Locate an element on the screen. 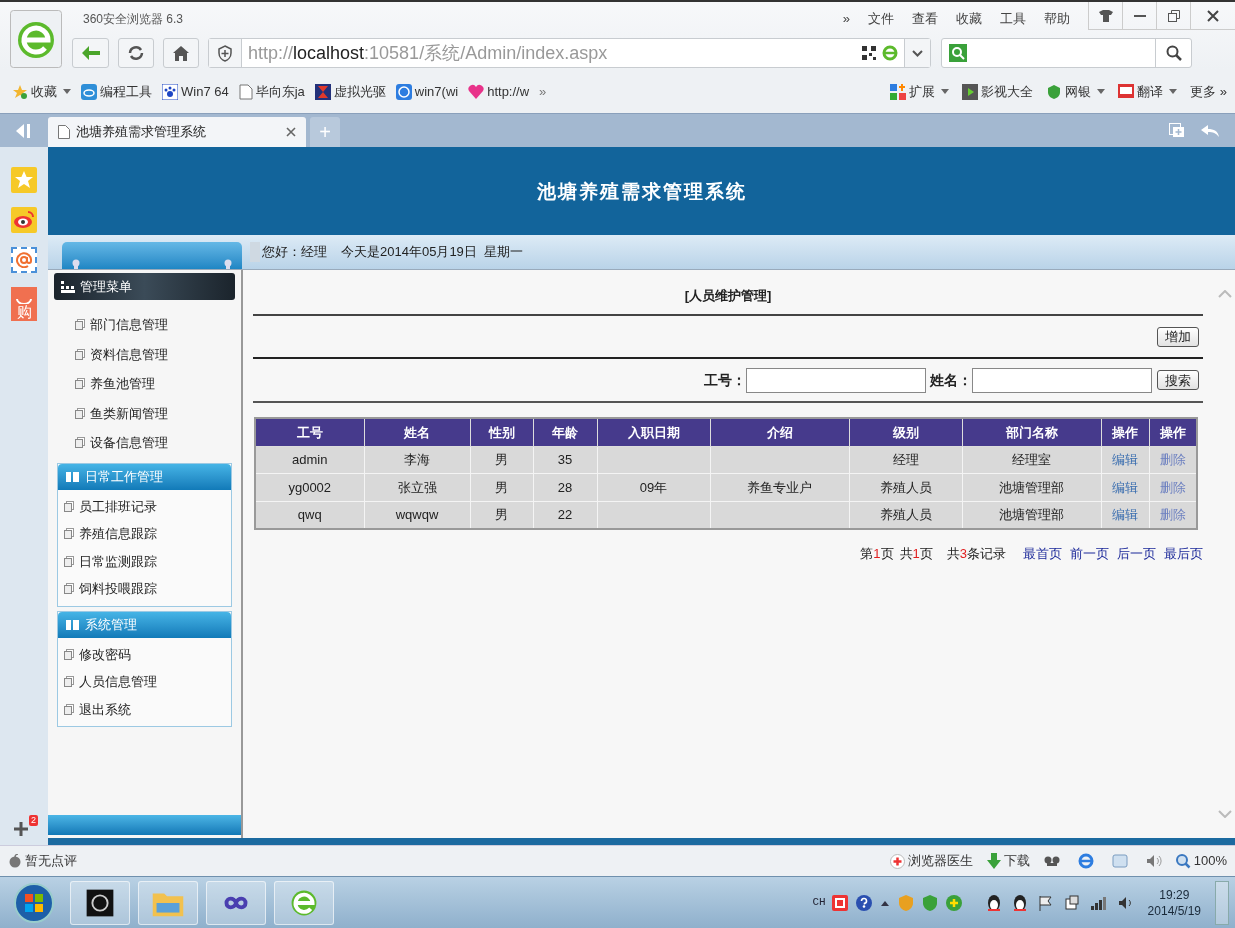 The width and height of the screenshot is (1235, 928). add-button: 增加 is located at coordinates (1178, 336).